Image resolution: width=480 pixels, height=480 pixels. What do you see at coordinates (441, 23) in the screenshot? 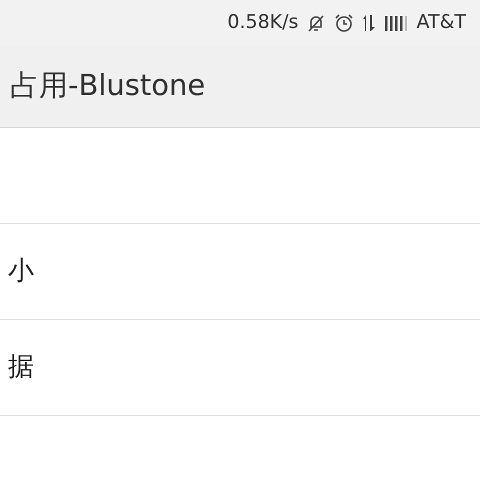
I see `carrier-name: AT&T` at bounding box center [441, 23].